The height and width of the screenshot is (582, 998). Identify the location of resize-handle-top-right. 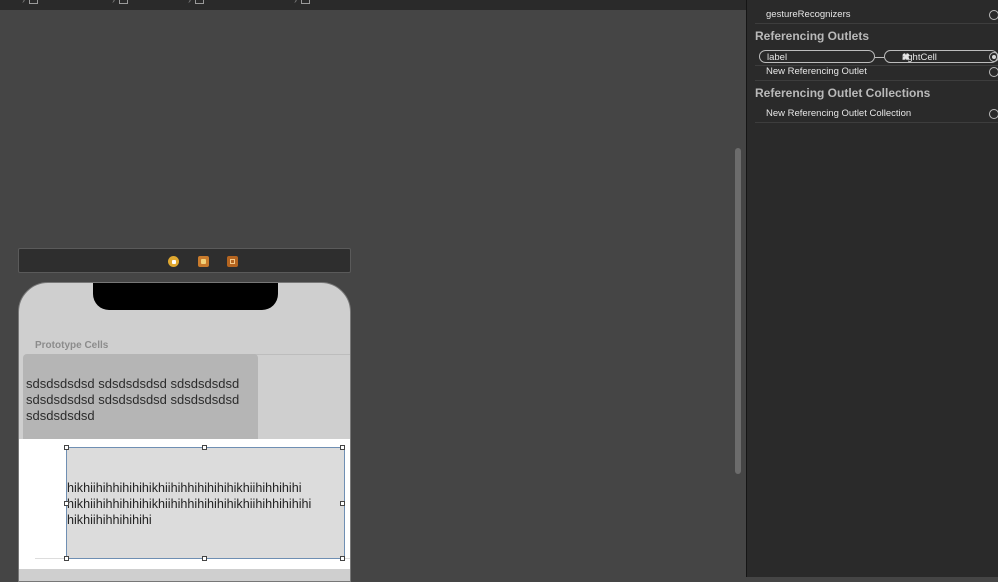
(342, 447).